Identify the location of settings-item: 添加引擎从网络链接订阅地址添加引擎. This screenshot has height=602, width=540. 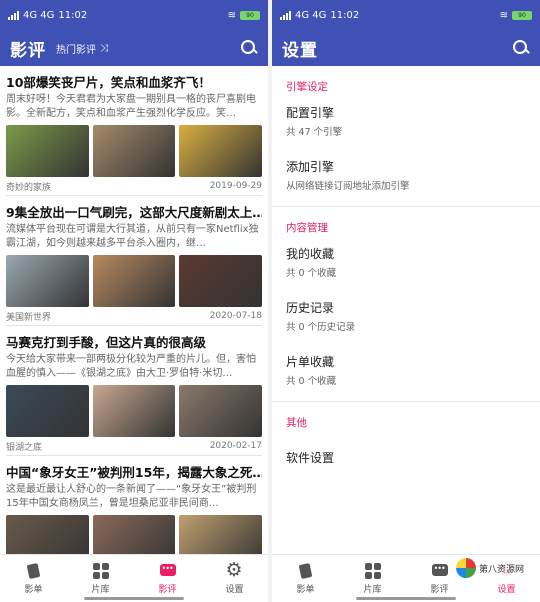
(406, 175).